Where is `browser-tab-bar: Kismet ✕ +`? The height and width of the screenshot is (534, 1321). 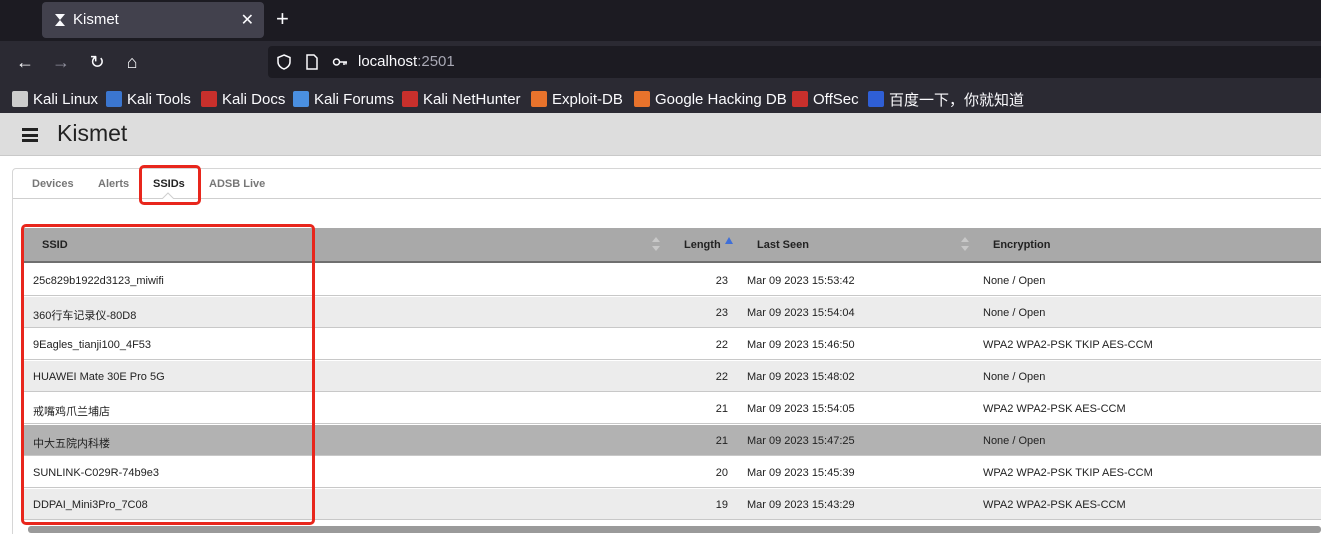
browser-tab-bar: Kismet ✕ + is located at coordinates (660, 20).